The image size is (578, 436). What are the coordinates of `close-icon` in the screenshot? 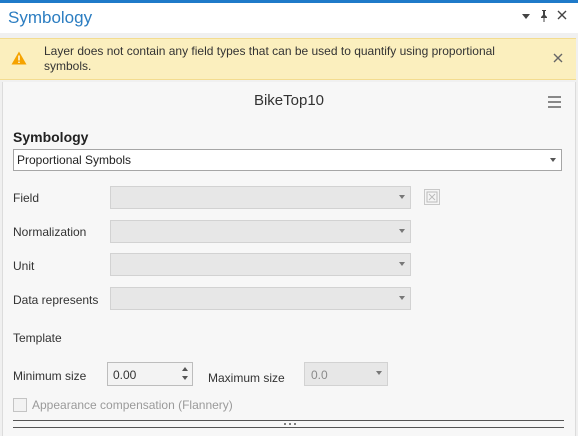 It's located at (562, 16).